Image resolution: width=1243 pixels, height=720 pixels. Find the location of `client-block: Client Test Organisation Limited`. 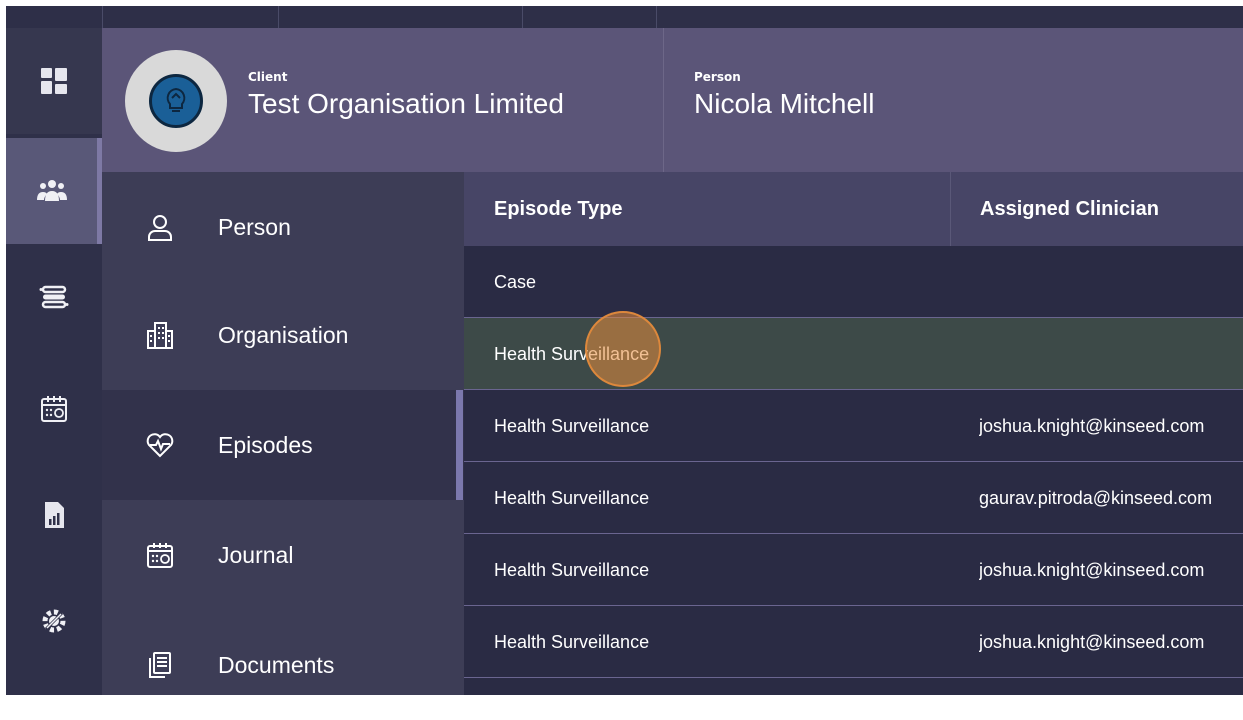

client-block: Client Test Organisation Limited is located at coordinates (406, 95).